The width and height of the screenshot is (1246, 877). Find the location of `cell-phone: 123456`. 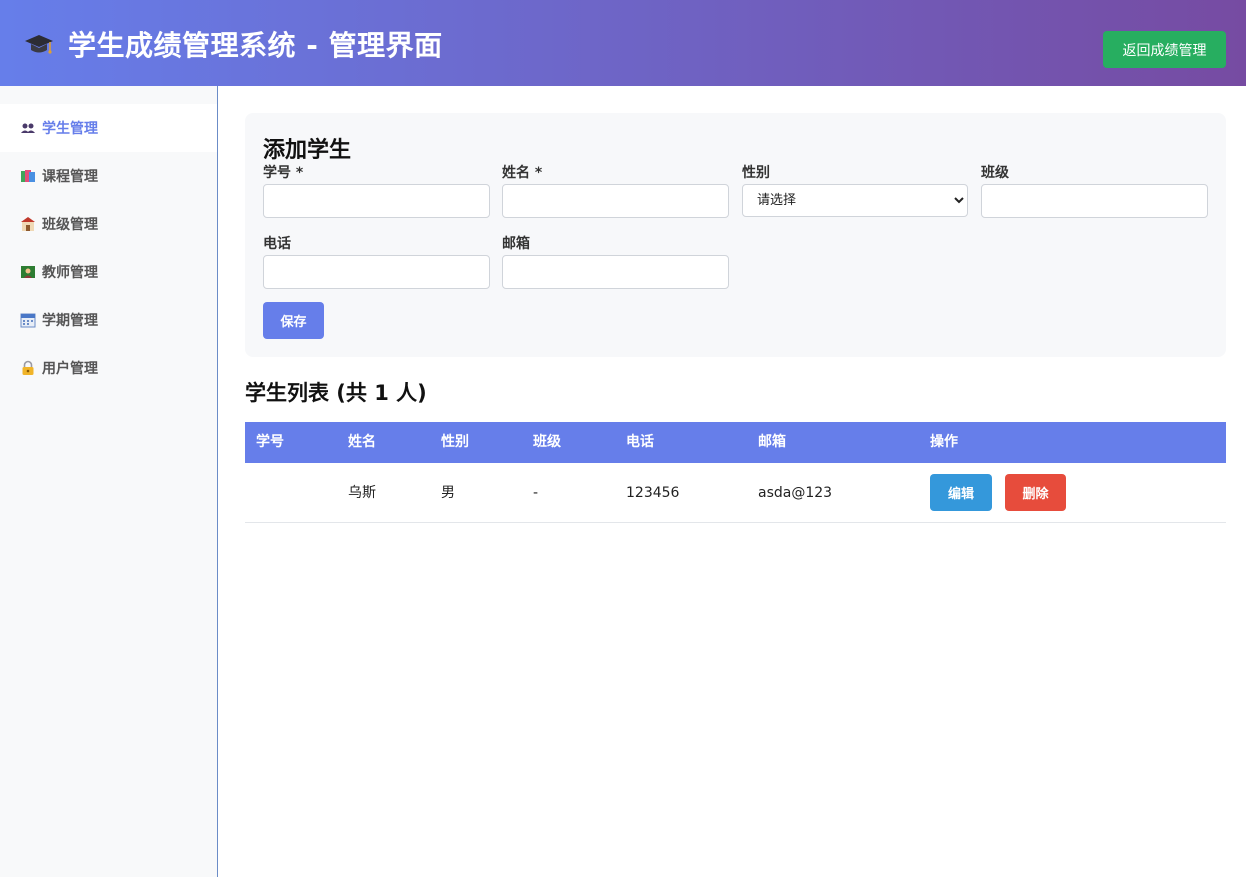

cell-phone: 123456 is located at coordinates (653, 493).